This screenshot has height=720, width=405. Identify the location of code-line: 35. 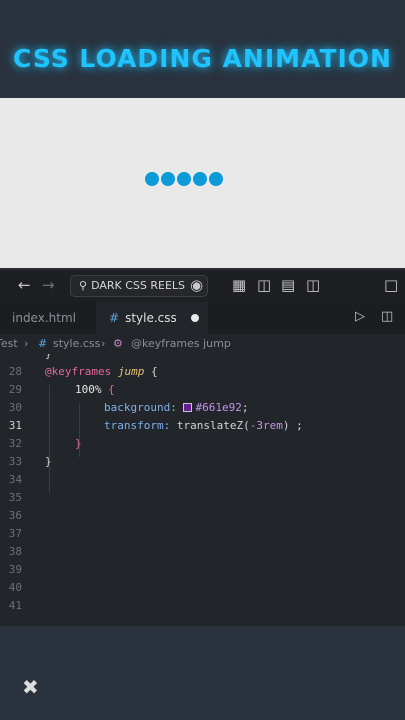
(202, 498).